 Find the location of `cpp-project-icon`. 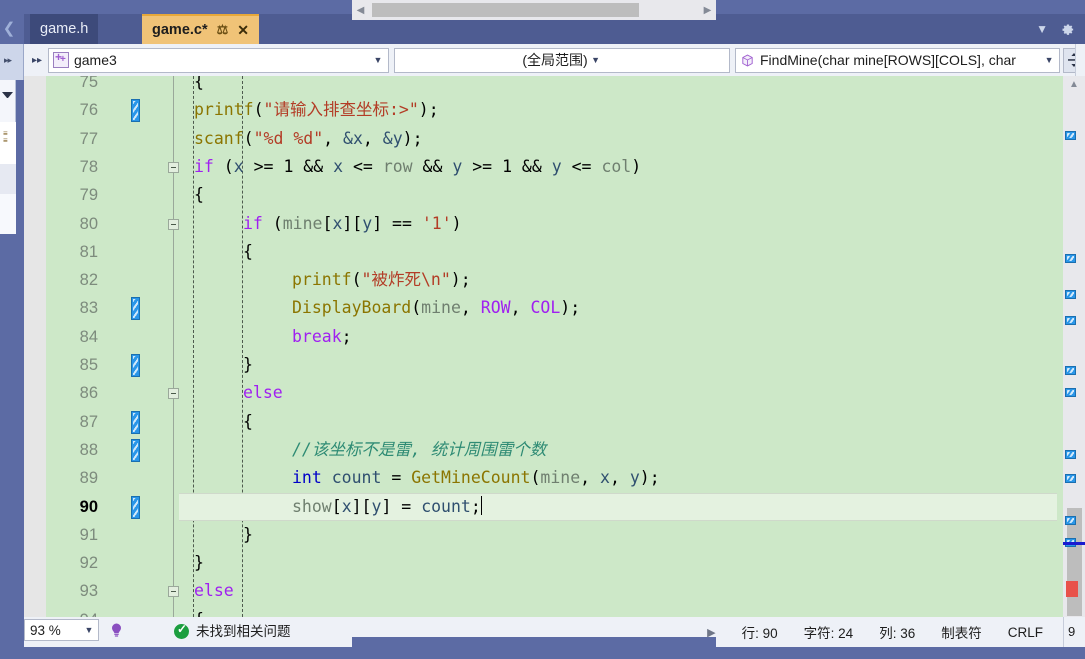

cpp-project-icon is located at coordinates (60, 59).